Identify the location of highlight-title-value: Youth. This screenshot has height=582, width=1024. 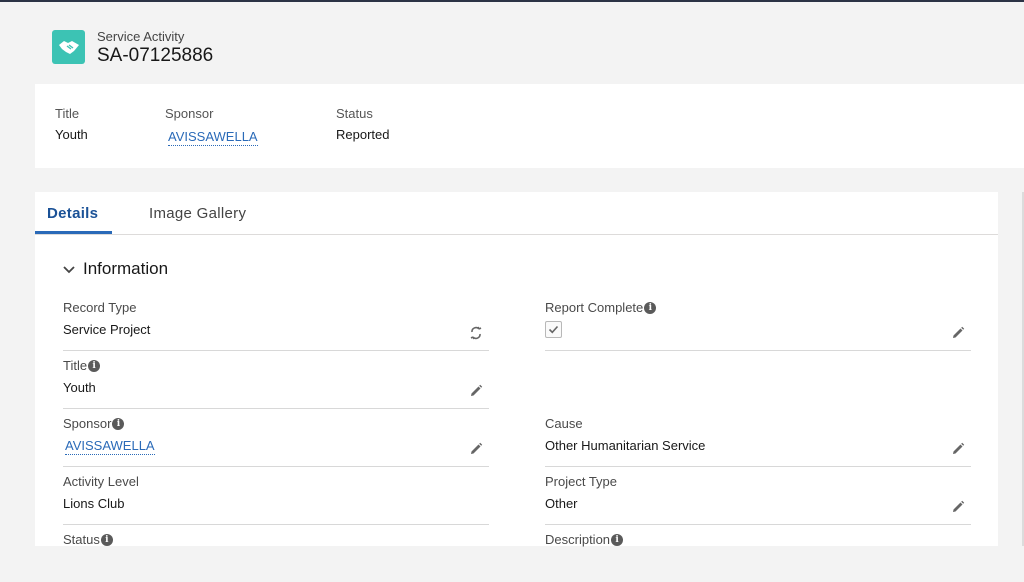
(71, 134).